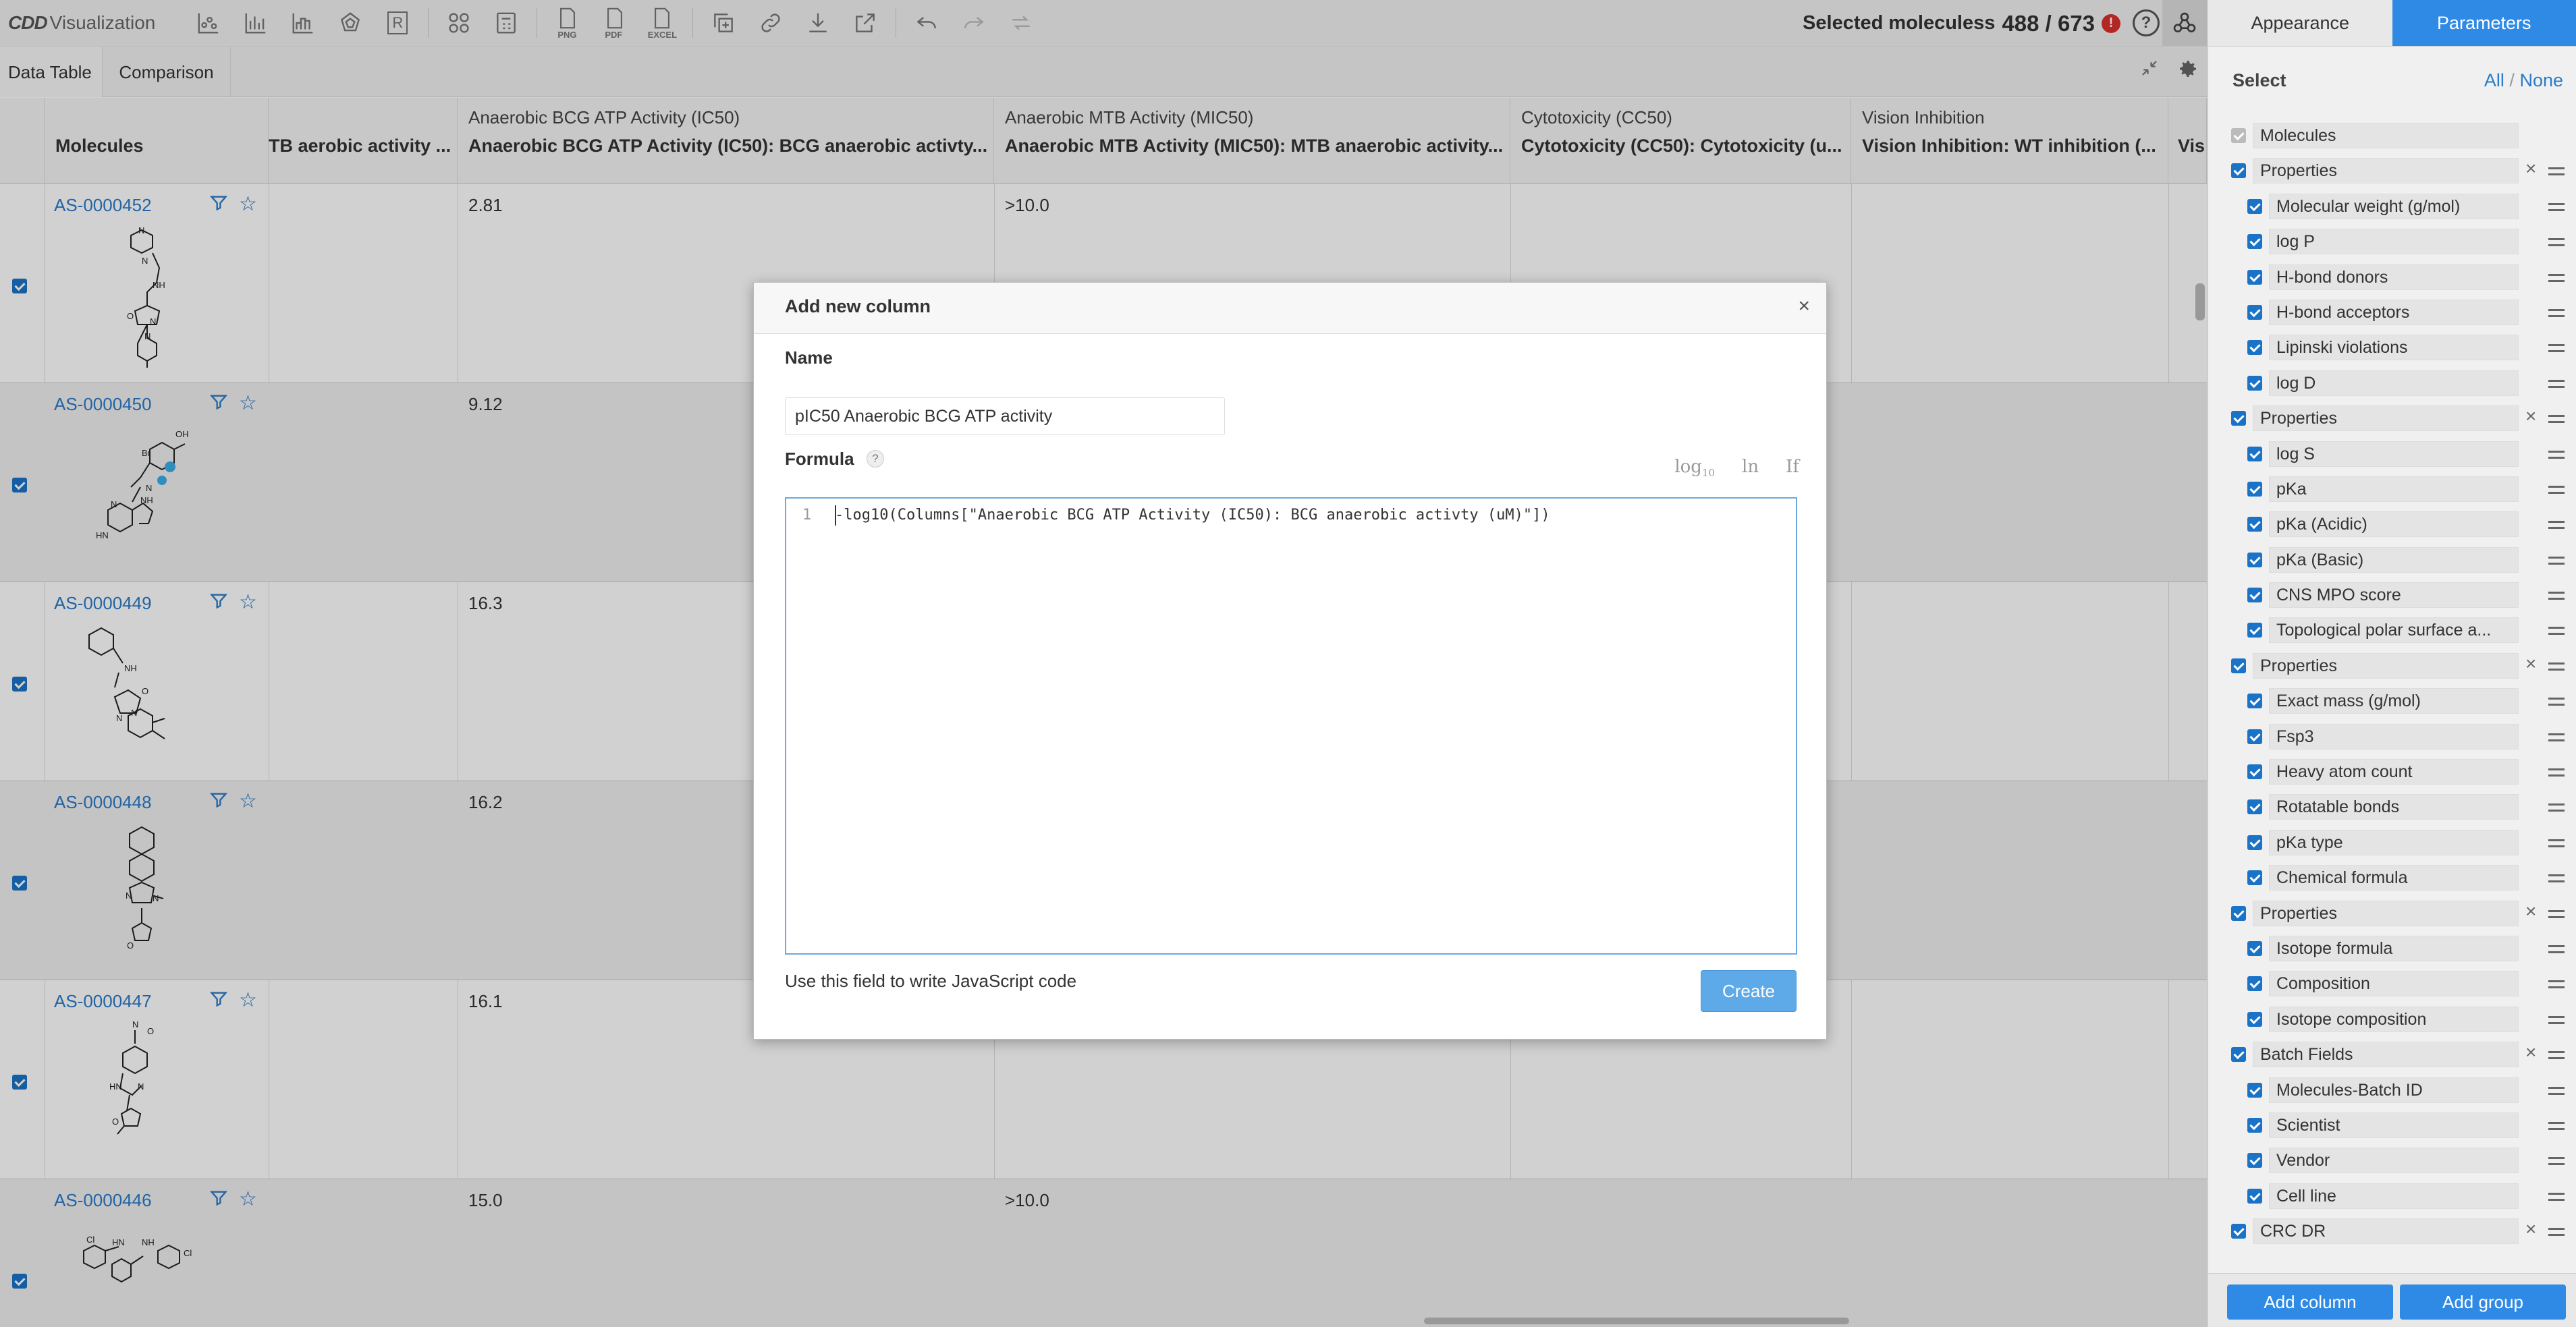 Image resolution: width=2576 pixels, height=1327 pixels. I want to click on parameter-item: Cell line, so click(2400, 1196).